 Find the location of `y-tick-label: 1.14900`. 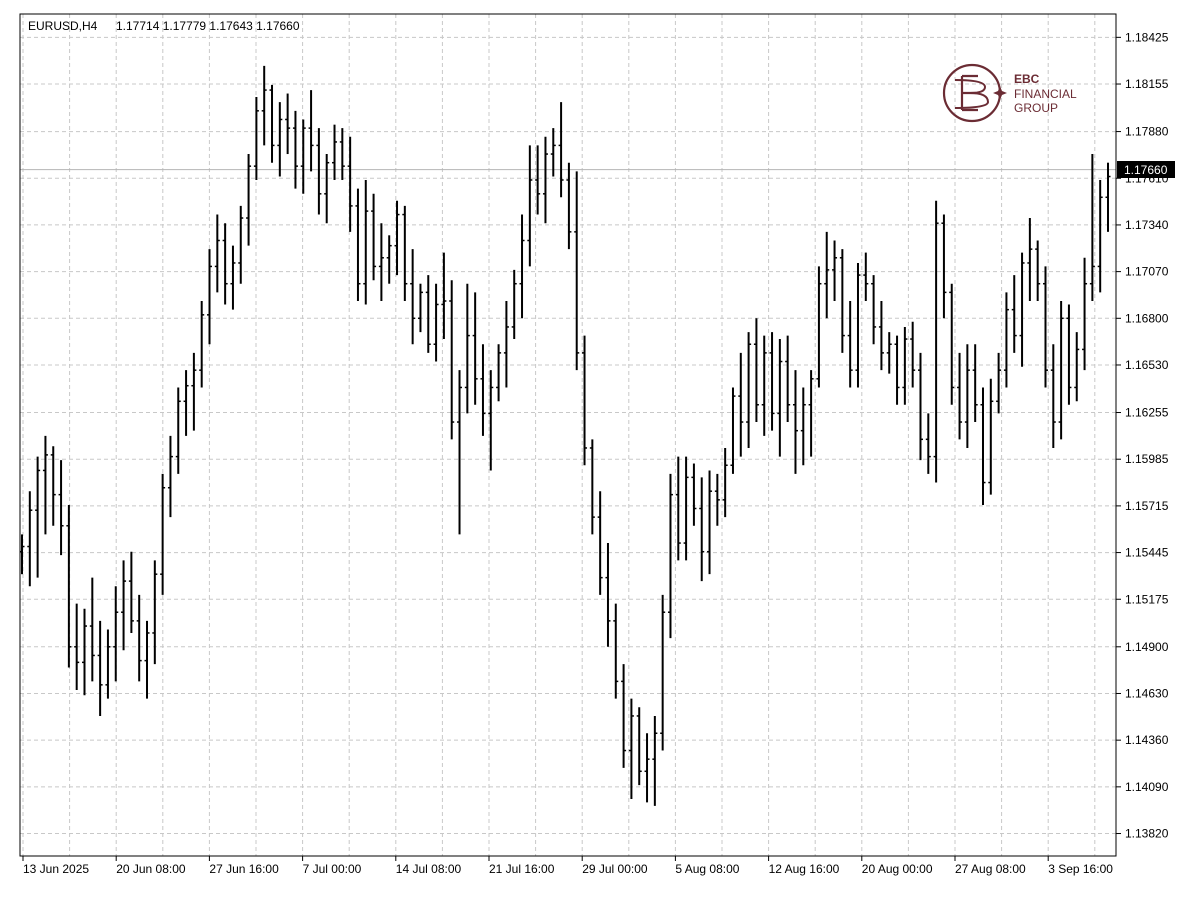

y-tick-label: 1.14900 is located at coordinates (1147, 647).